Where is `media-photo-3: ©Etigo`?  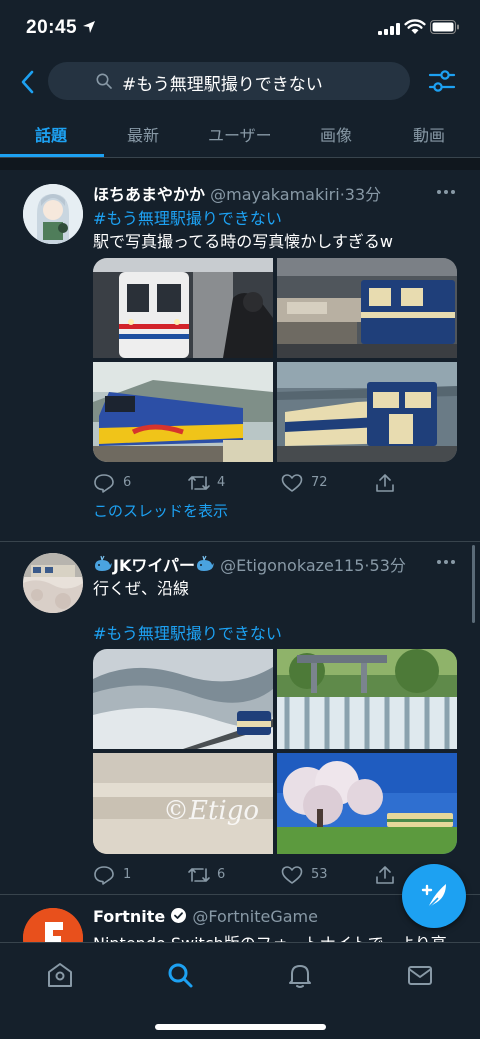 media-photo-3: ©Etigo is located at coordinates (183, 803).